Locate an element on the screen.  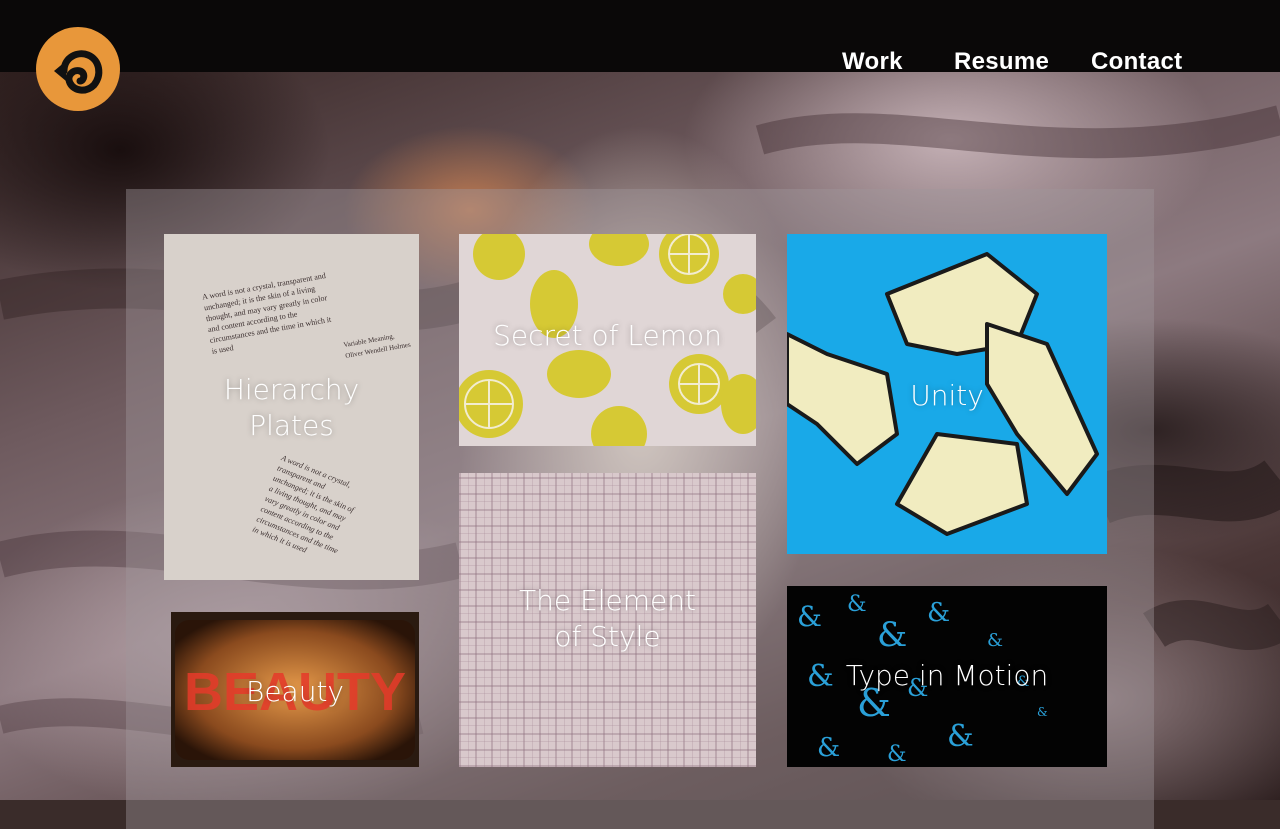
tile-caption: Beauty is located at coordinates (294, 691).